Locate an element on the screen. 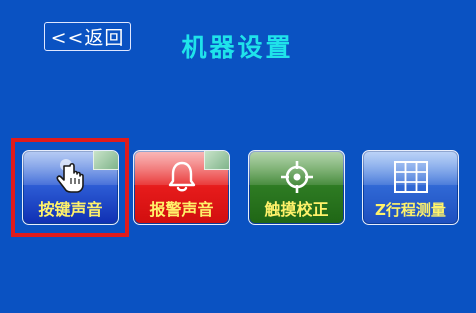 Image resolution: width=476 pixels, height=313 pixels. tile-label: 触摸校正 is located at coordinates (296, 209).